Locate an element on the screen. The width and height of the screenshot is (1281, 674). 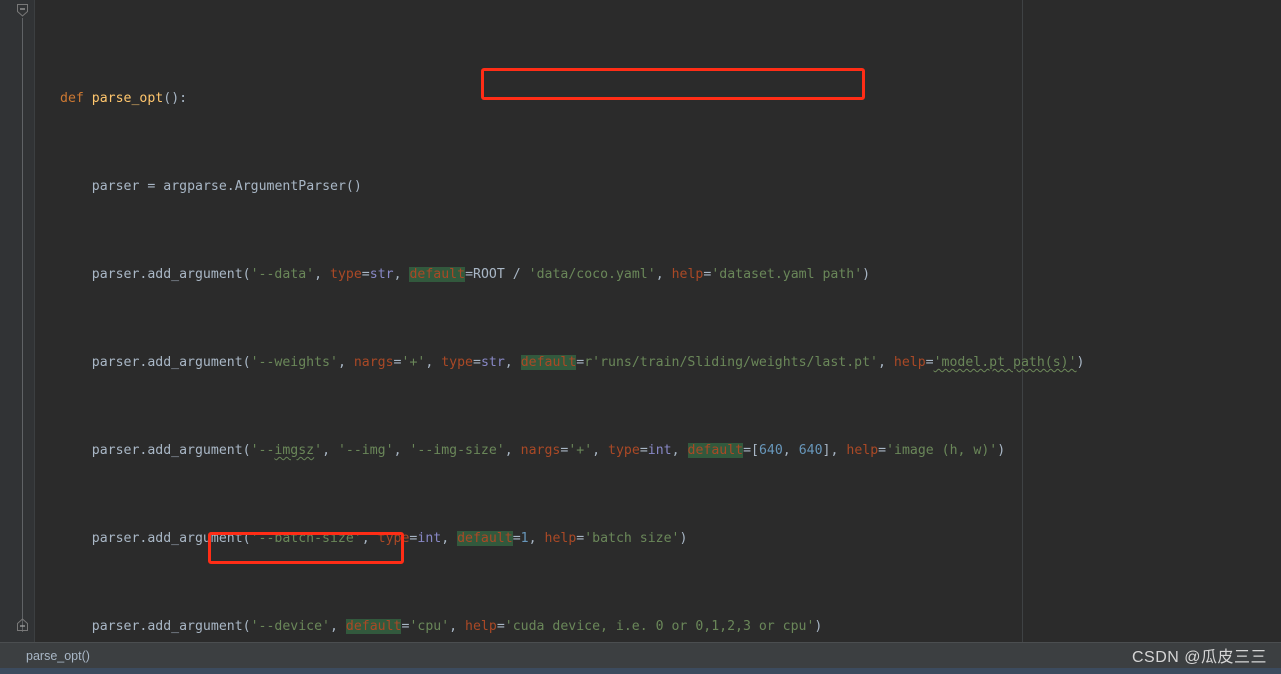
fold-collapse-icon-top is located at coordinates (22, 10).